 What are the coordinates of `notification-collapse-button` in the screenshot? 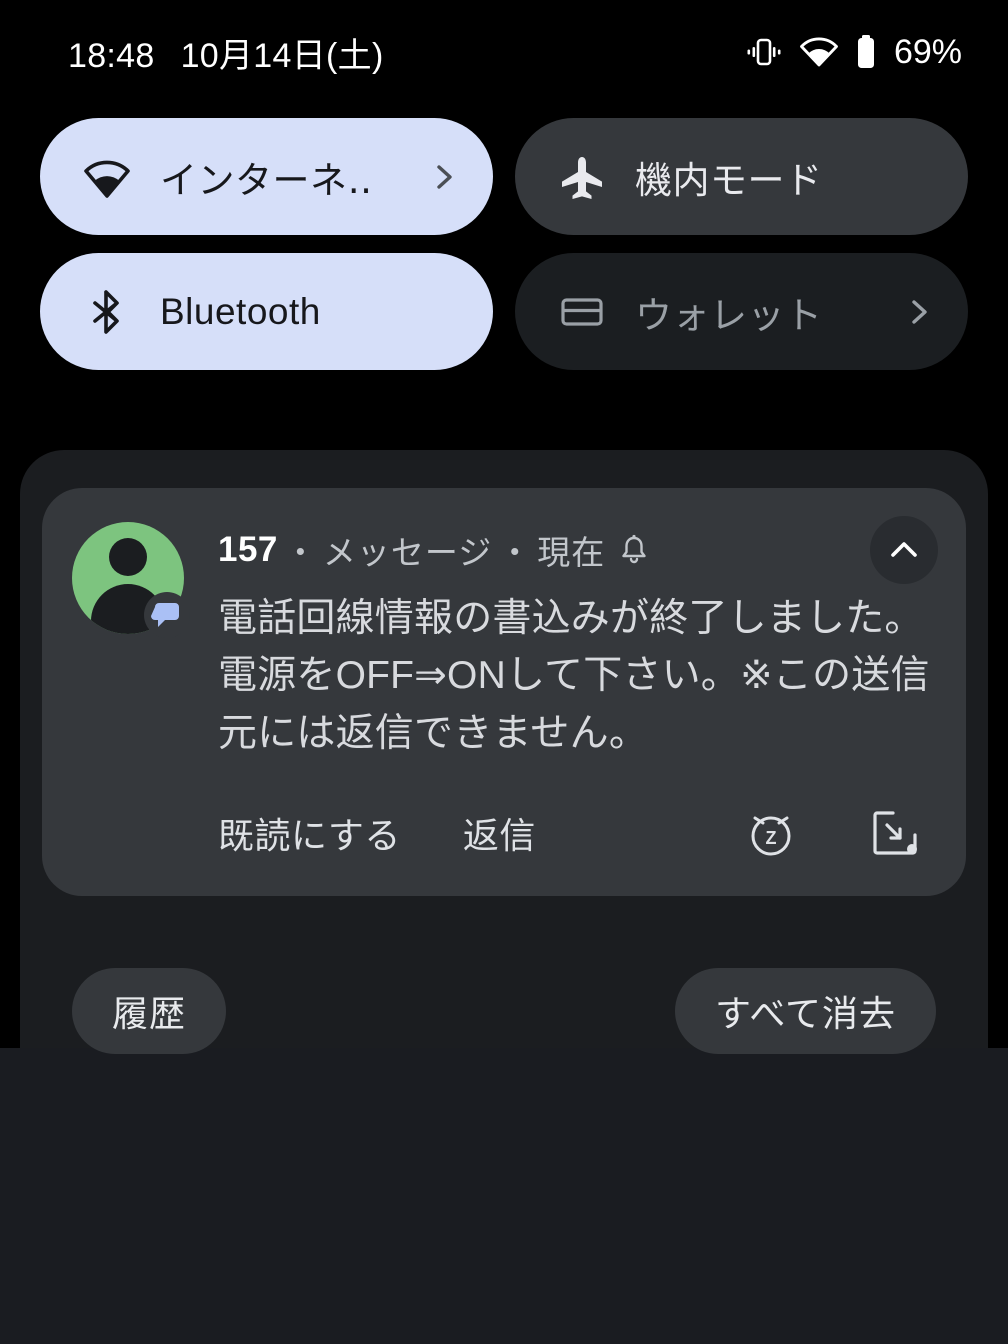 It's located at (904, 550).